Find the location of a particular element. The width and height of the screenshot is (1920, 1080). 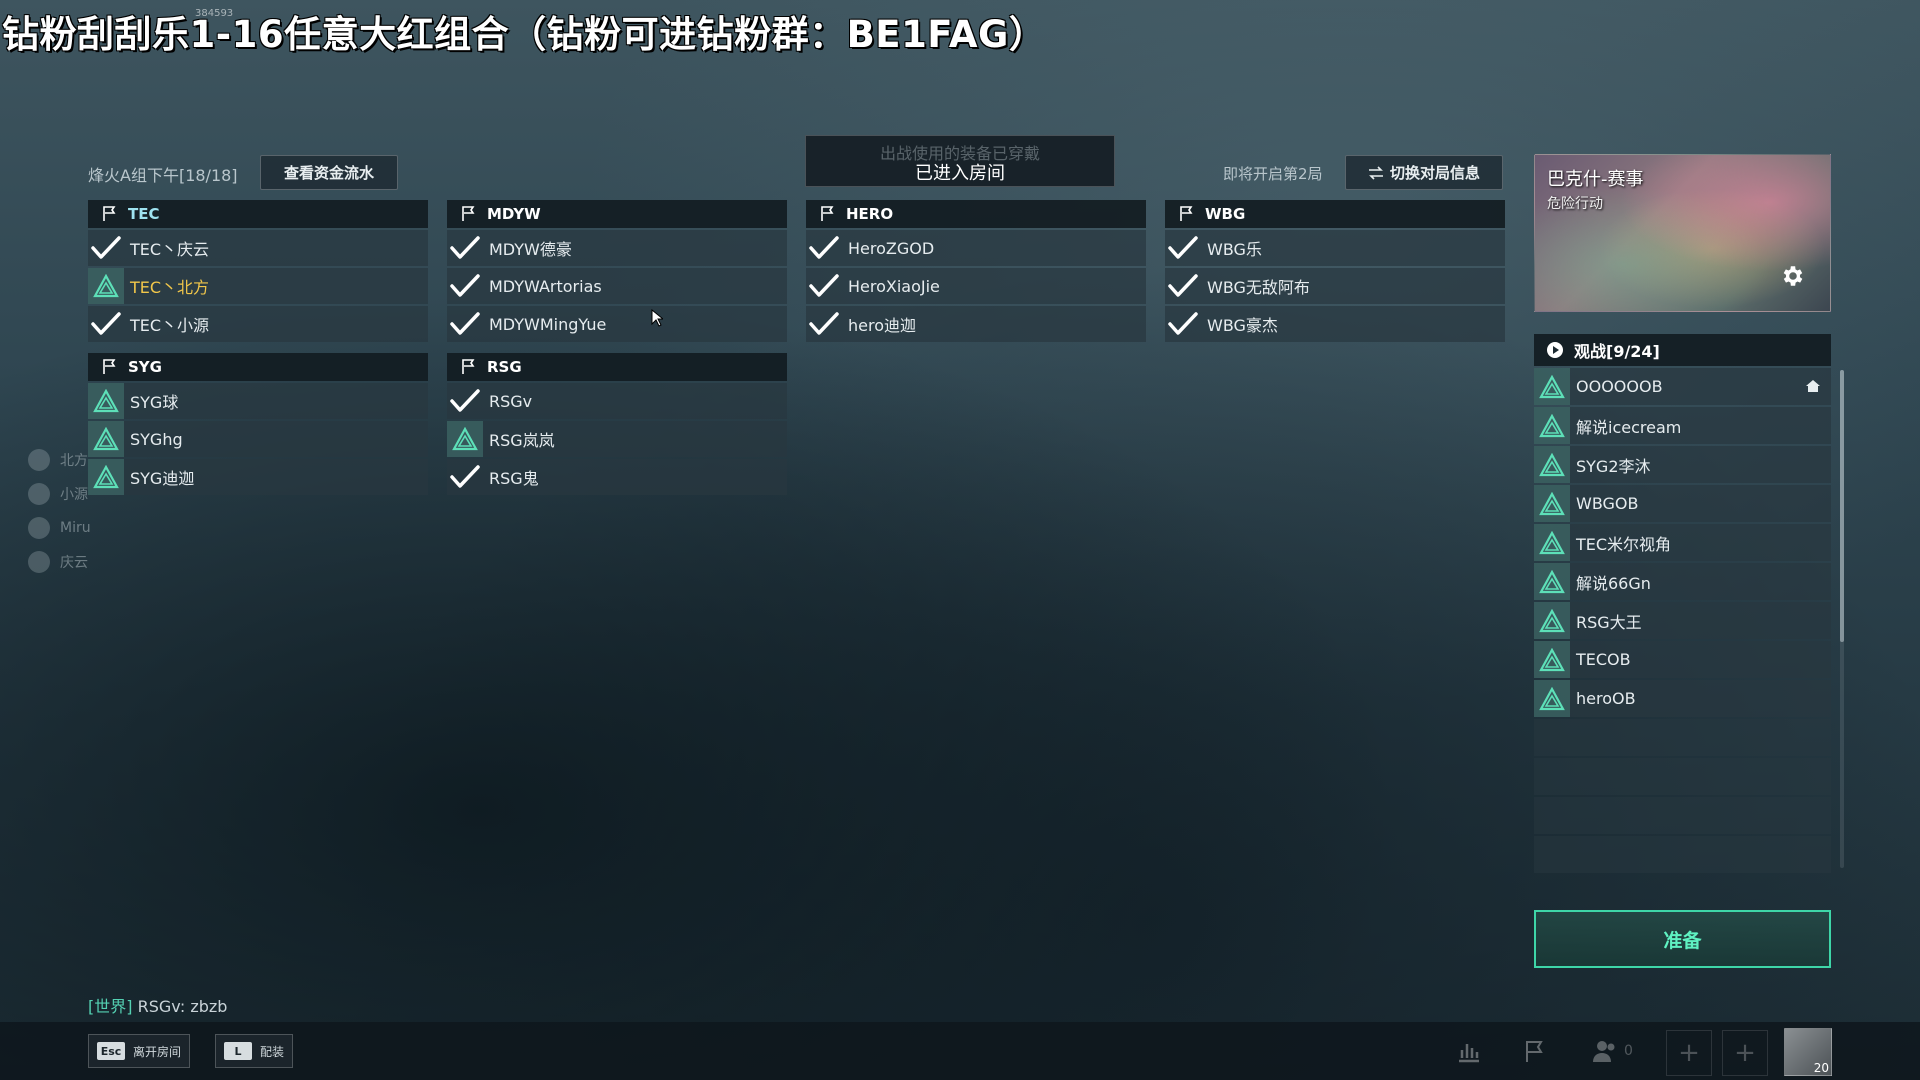

player-name: MDYWArtorias is located at coordinates (545, 286).